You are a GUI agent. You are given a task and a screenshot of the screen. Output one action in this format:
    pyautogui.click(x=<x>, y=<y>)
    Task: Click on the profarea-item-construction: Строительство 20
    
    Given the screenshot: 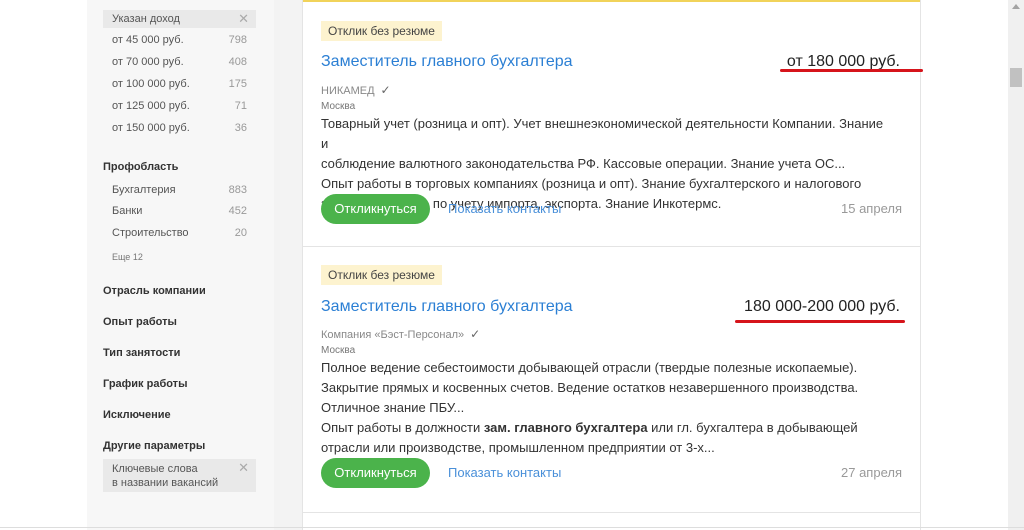 What is the action you would take?
    pyautogui.click(x=179, y=233)
    